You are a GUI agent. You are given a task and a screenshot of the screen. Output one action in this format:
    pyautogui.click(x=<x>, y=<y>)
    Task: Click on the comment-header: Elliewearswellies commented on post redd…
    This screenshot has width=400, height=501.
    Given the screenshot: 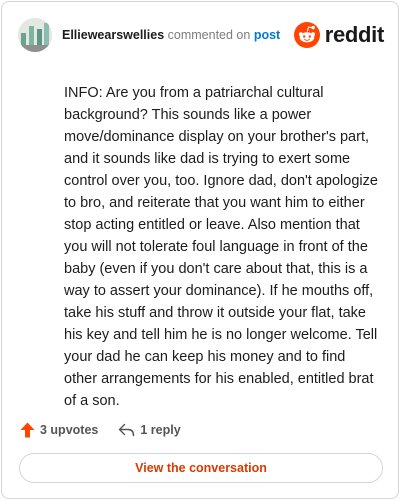 What is the action you would take?
    pyautogui.click(x=201, y=35)
    